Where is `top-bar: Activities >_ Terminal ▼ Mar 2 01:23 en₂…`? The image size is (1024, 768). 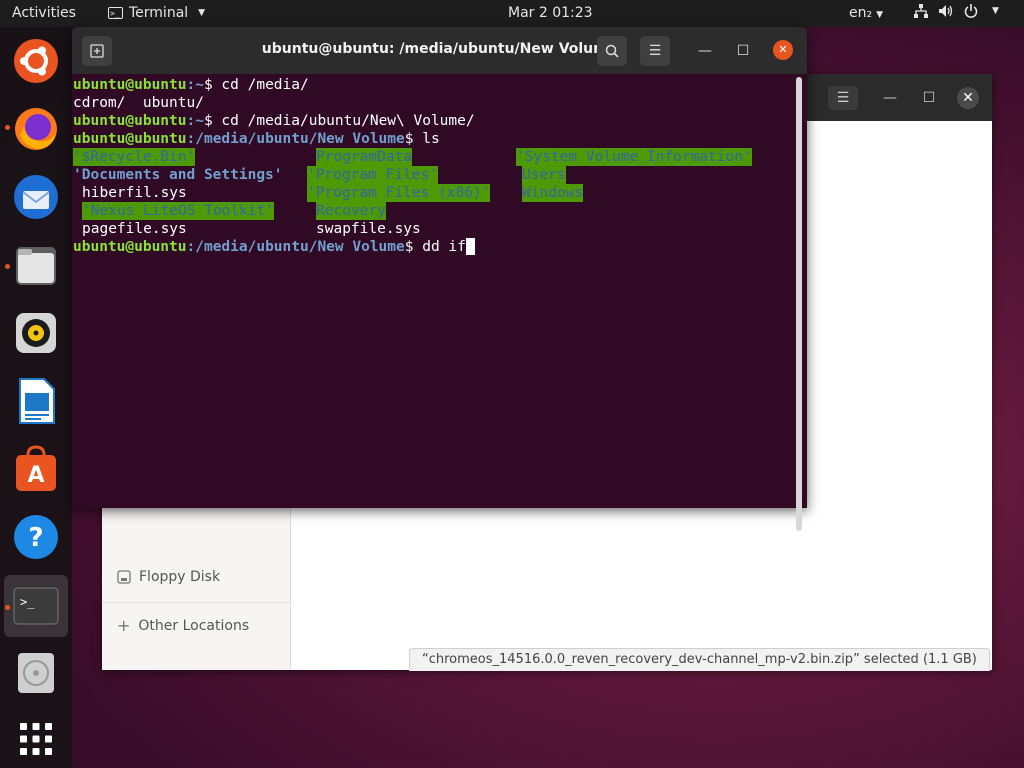
top-bar: Activities >_ Terminal ▼ Mar 2 01:23 en₂… is located at coordinates (512, 13).